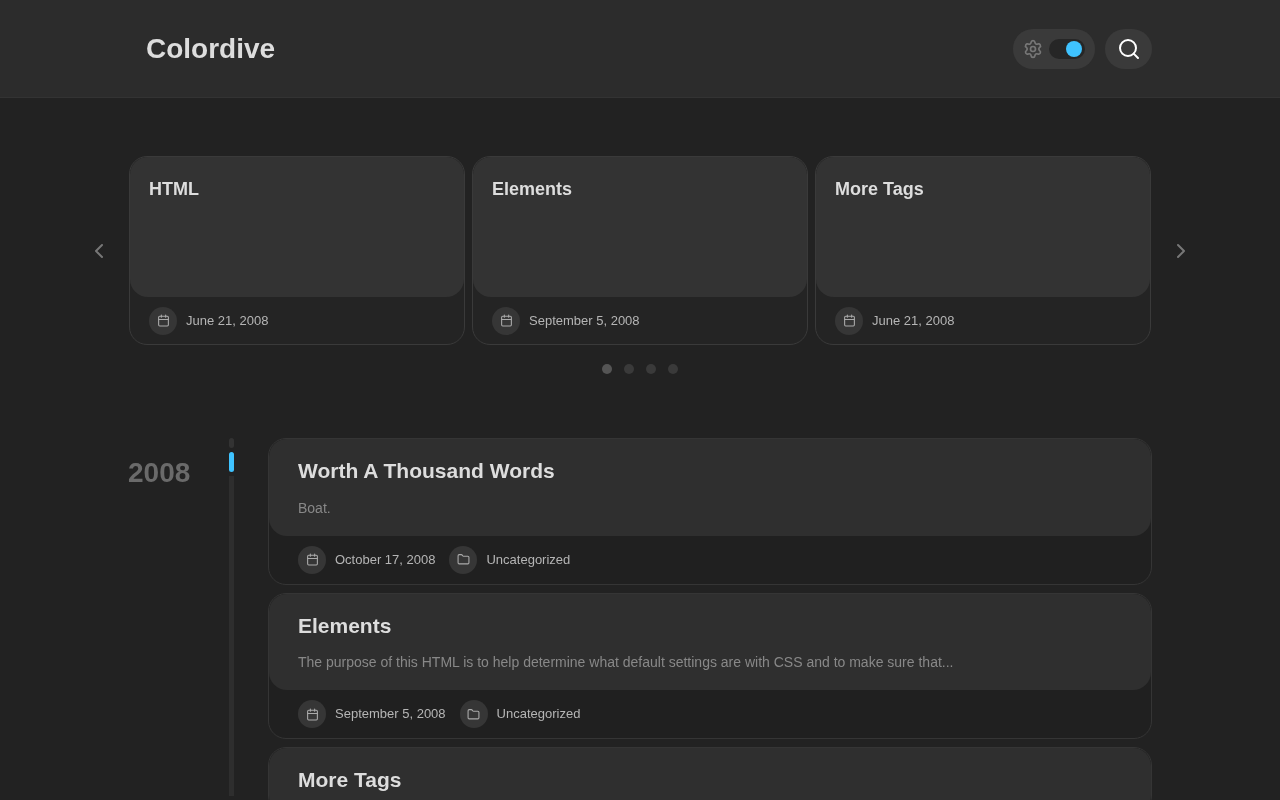  Describe the element at coordinates (211, 48) in the screenshot. I see `site-logo: Colordive` at that location.